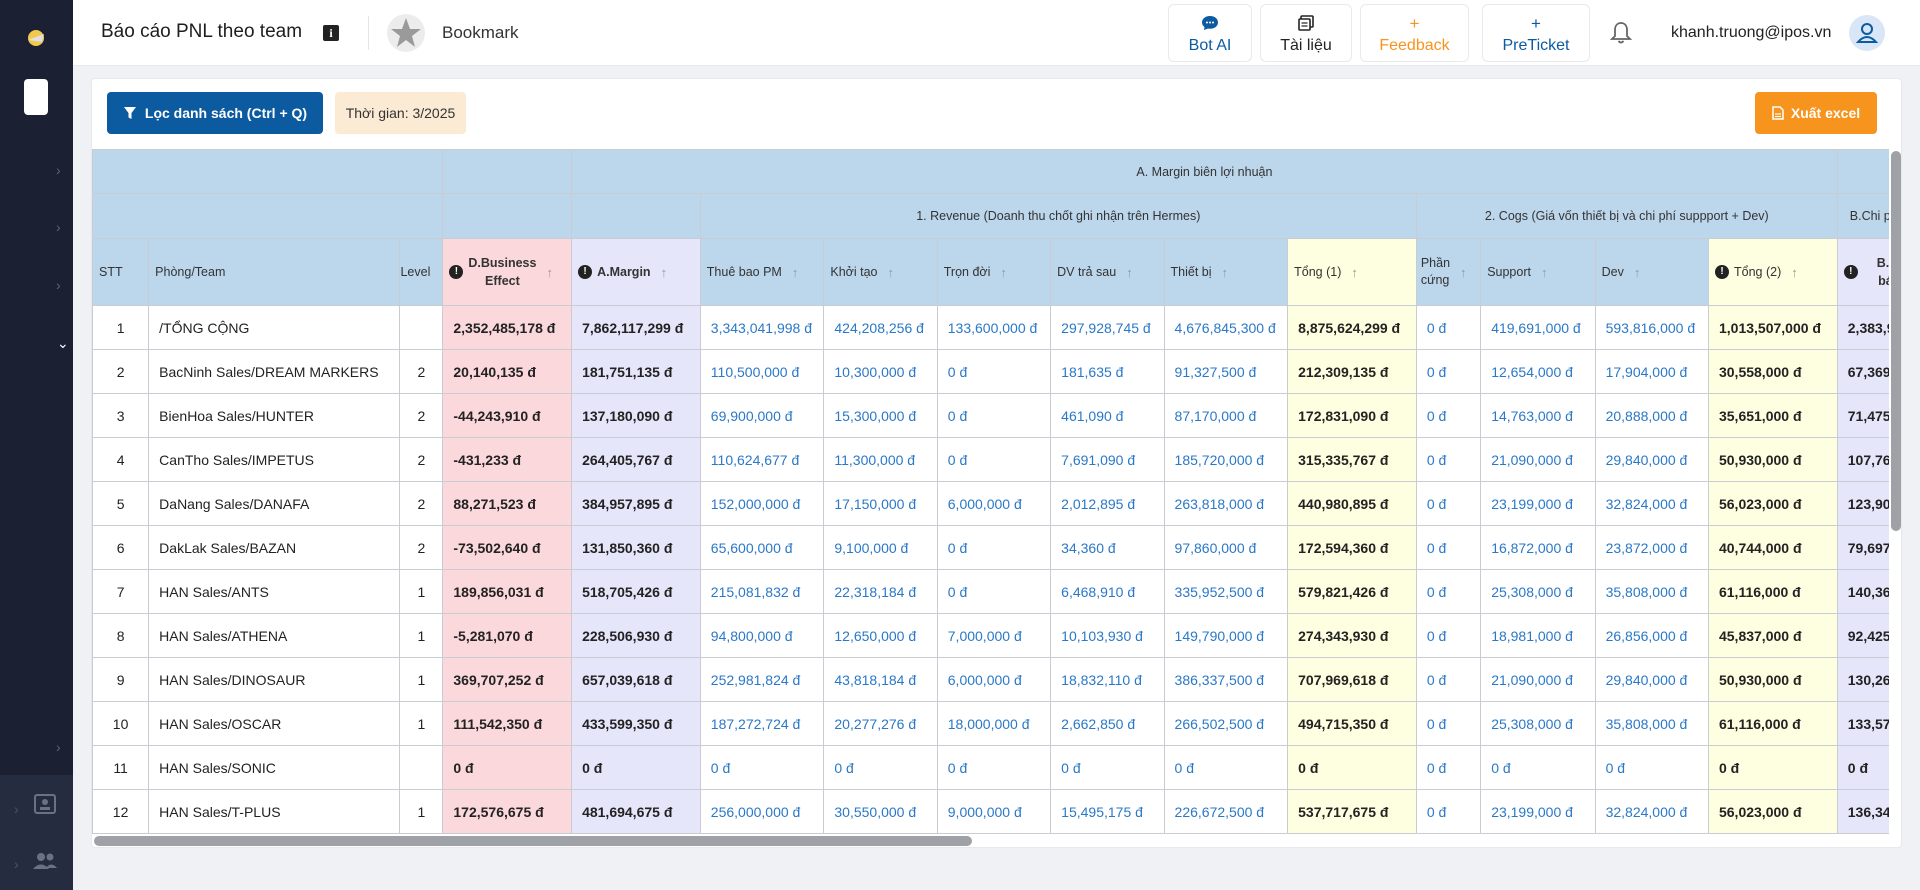 The width and height of the screenshot is (1920, 890). What do you see at coordinates (1651, 503) in the screenshot?
I see `cell-dev: 32,824,000 đ` at bounding box center [1651, 503].